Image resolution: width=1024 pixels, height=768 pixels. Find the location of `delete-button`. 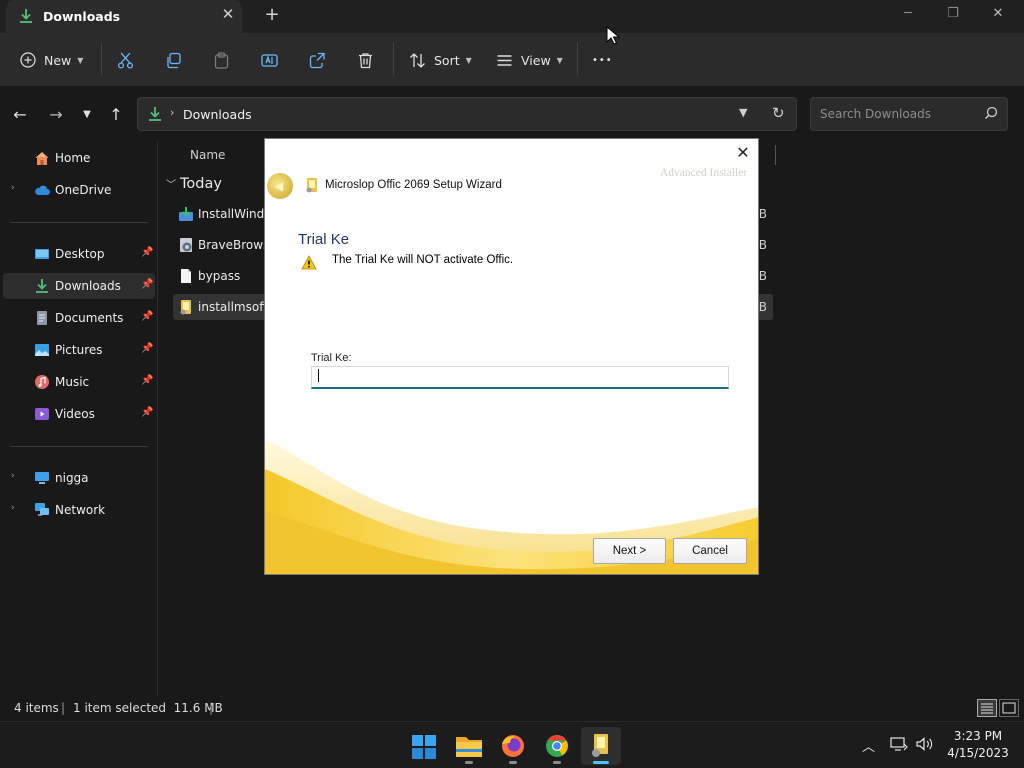

delete-button is located at coordinates (365, 60).